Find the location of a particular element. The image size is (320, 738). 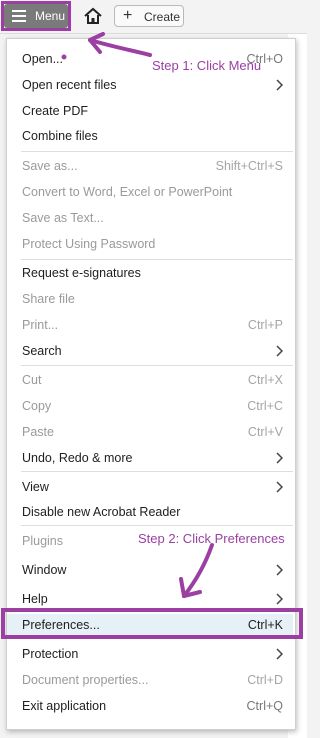

menu-item-label: Disable new Acrobat Reader is located at coordinates (101, 512).